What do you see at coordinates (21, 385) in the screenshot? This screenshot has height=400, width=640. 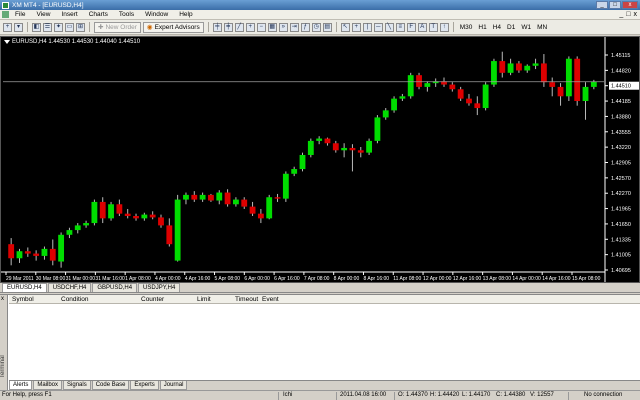 I see `tab-alerts: Alerts` at bounding box center [21, 385].